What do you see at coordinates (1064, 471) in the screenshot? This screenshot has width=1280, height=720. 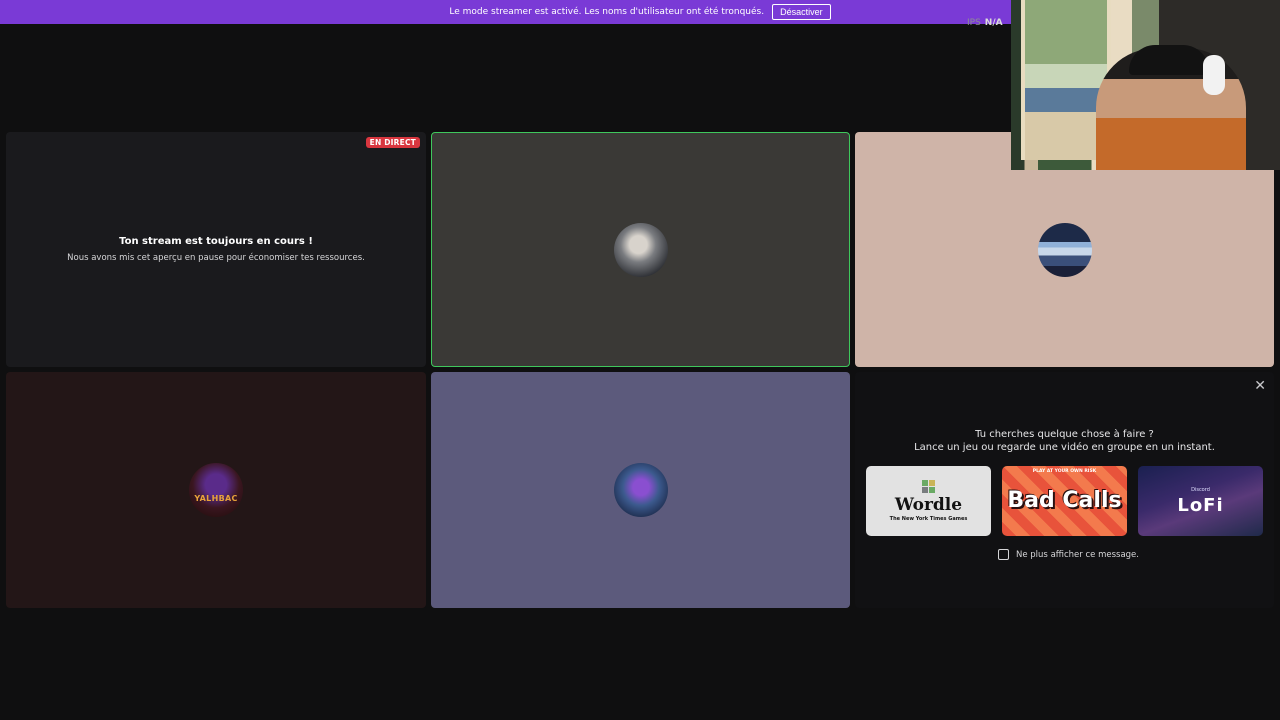 I see `activity-card-top: PLAY AT YOUR OWN RISK` at bounding box center [1064, 471].